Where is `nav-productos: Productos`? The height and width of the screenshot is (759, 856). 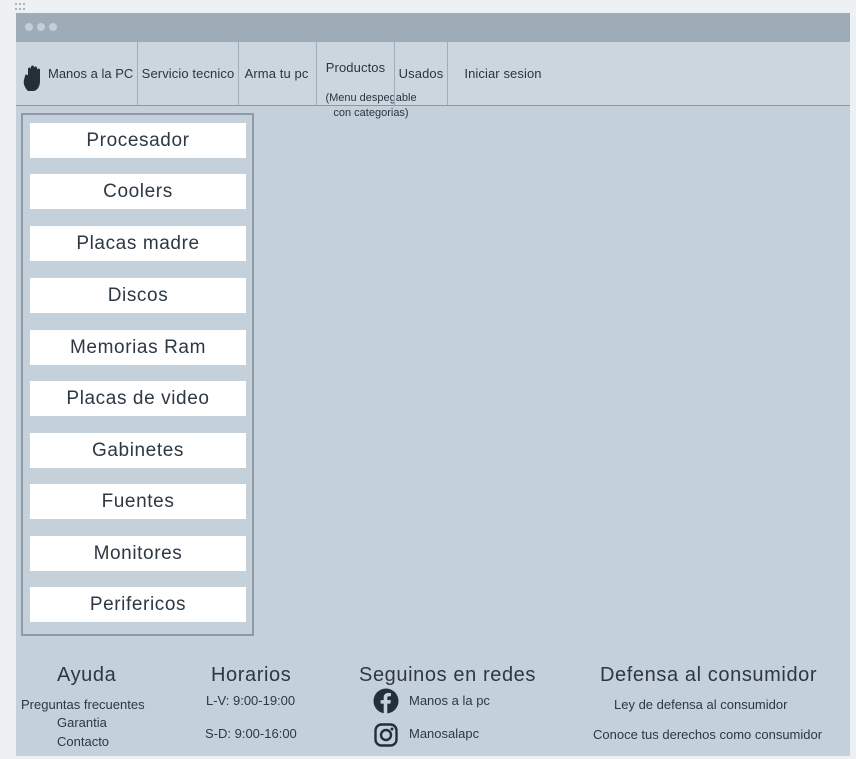
nav-productos: Productos is located at coordinates (355, 67).